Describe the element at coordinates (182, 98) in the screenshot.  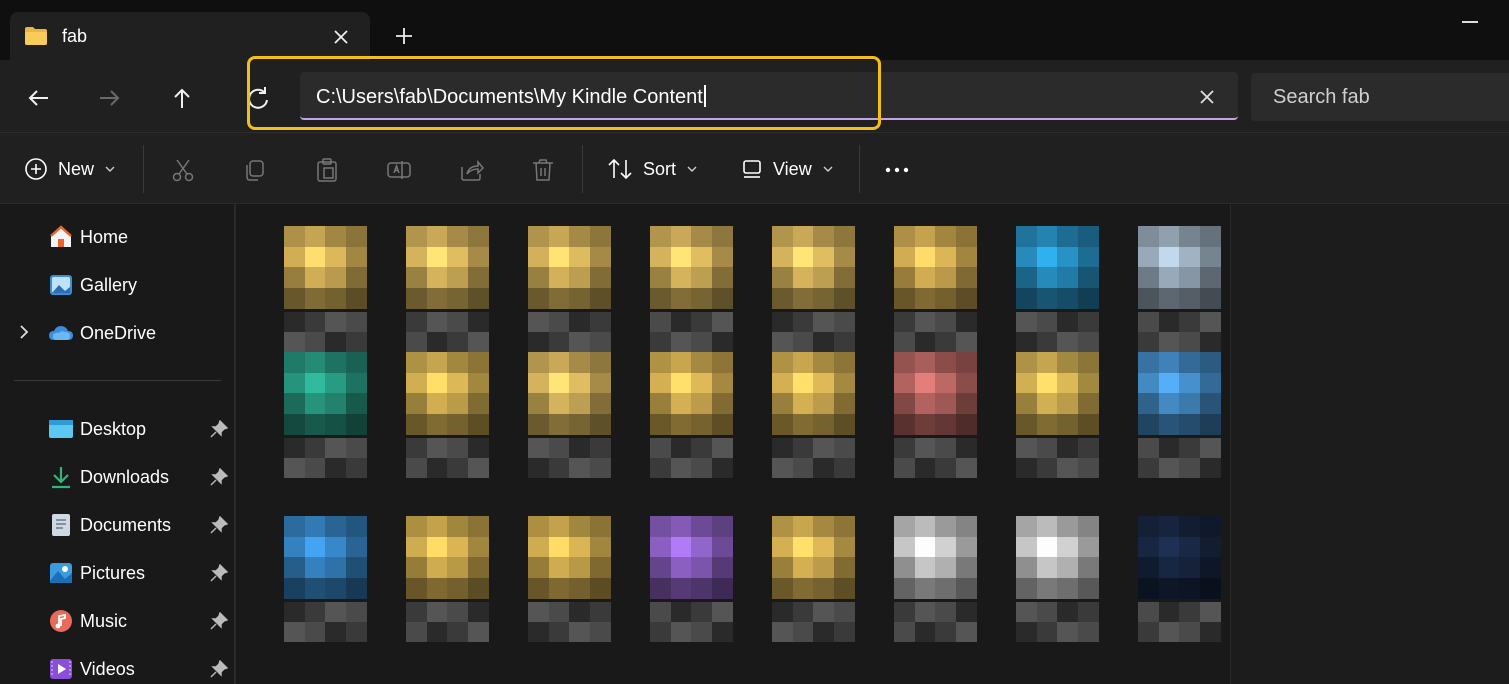
I see `up-icon` at that location.